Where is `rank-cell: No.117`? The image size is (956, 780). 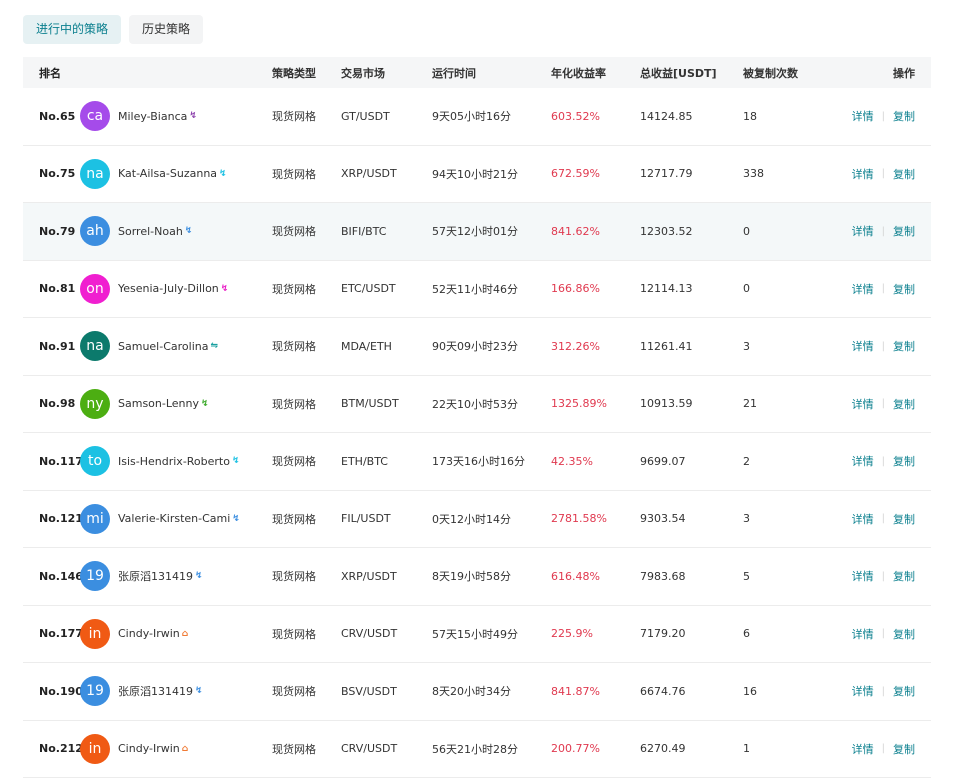
rank-cell: No.117 is located at coordinates (61, 461).